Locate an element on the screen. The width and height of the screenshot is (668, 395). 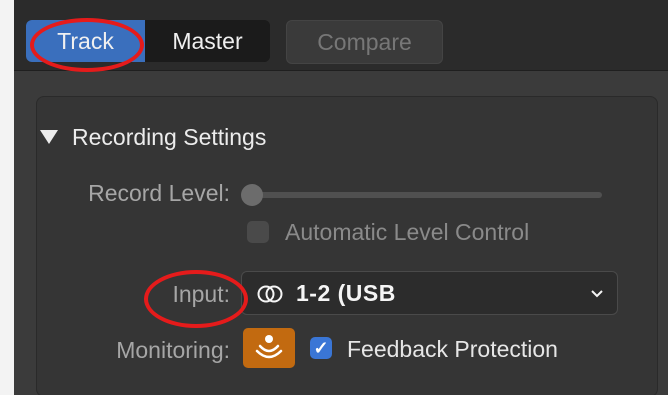
checkmark-icon: ✓ is located at coordinates (321, 347).